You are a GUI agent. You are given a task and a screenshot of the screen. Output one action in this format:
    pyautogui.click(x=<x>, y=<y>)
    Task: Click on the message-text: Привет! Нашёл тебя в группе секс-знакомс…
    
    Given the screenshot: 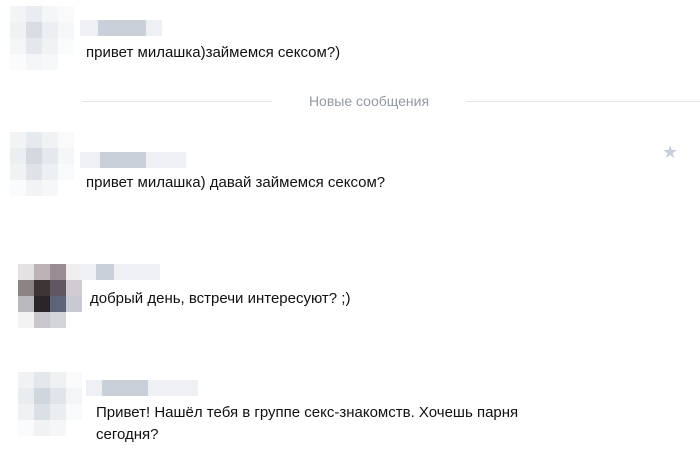 What is the action you would take?
    pyautogui.click(x=307, y=423)
    